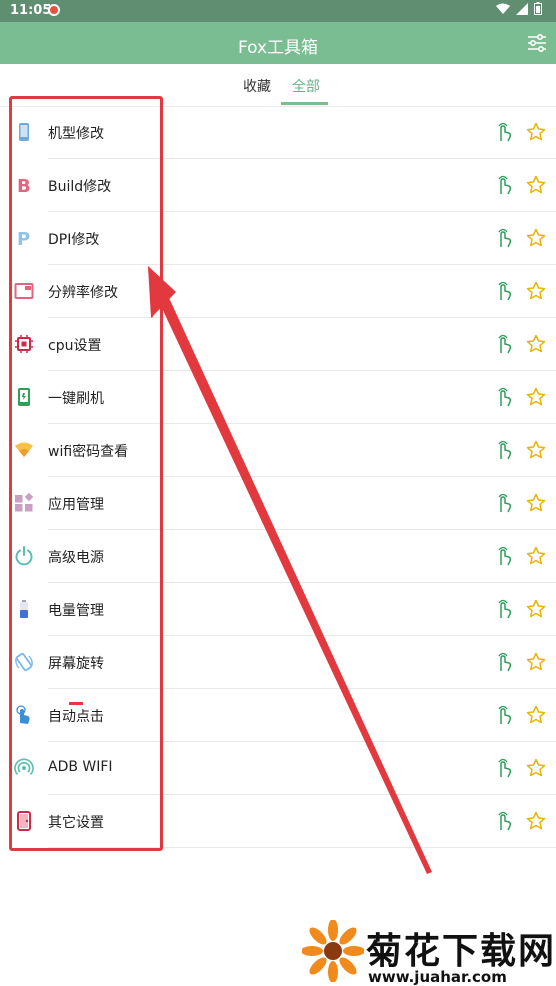  I want to click on tab-favorites: 收藏, so click(257, 86).